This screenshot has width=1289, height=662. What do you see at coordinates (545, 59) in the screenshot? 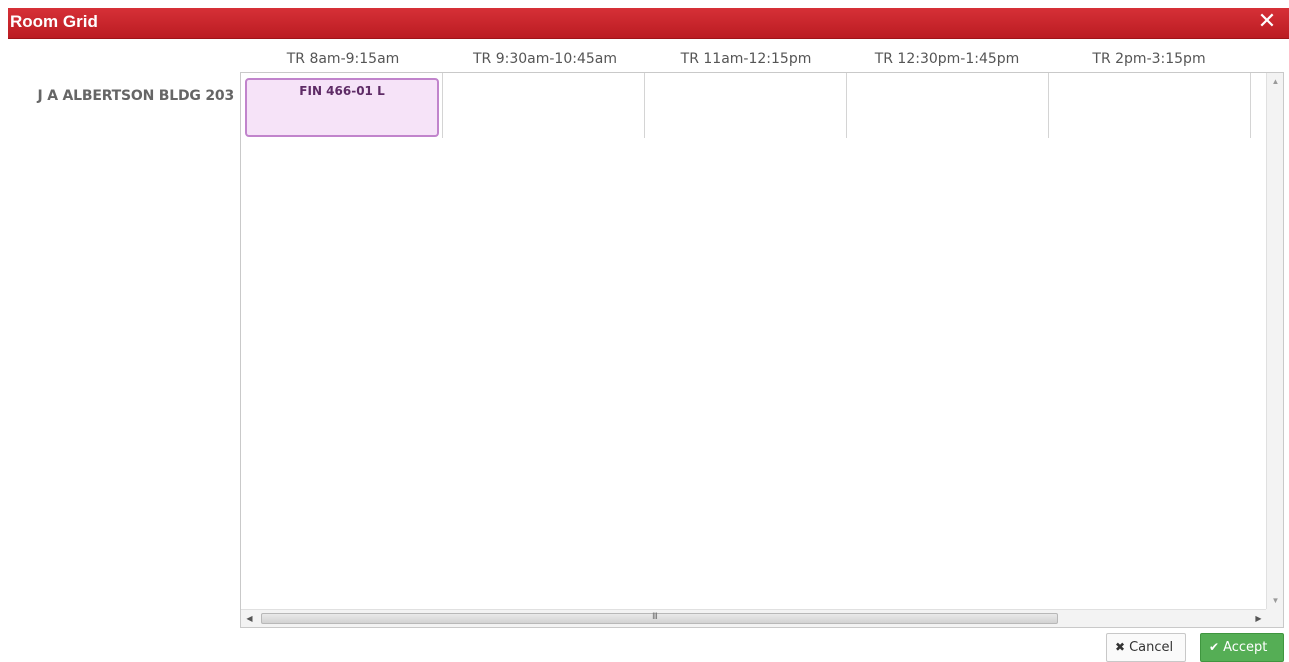
I see `column-header: TR 9:30am-10:45am` at bounding box center [545, 59].